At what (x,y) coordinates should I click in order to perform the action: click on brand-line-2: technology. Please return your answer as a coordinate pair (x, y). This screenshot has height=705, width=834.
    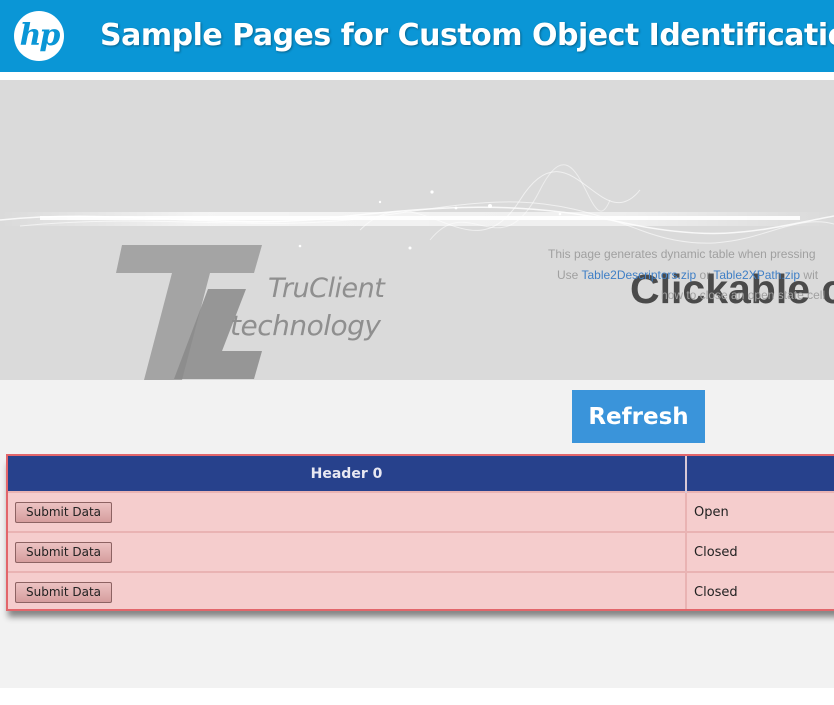
    Looking at the image, I should click on (305, 325).